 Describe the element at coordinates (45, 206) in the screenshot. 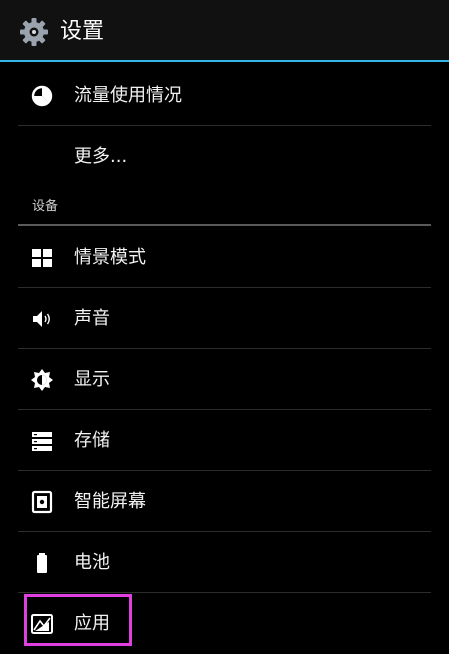

I see `section-header-label: 设备` at that location.